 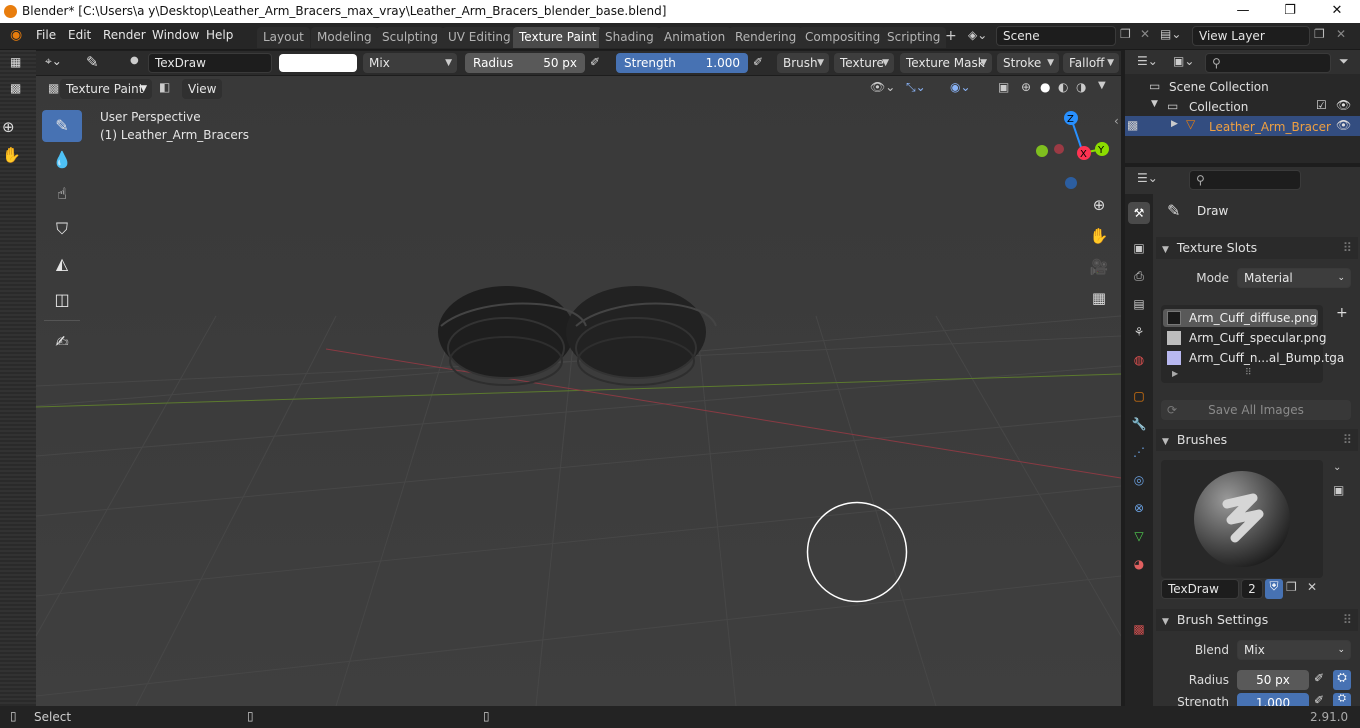 I want to click on texture-tab-icon: ▩, so click(x=1139, y=629).